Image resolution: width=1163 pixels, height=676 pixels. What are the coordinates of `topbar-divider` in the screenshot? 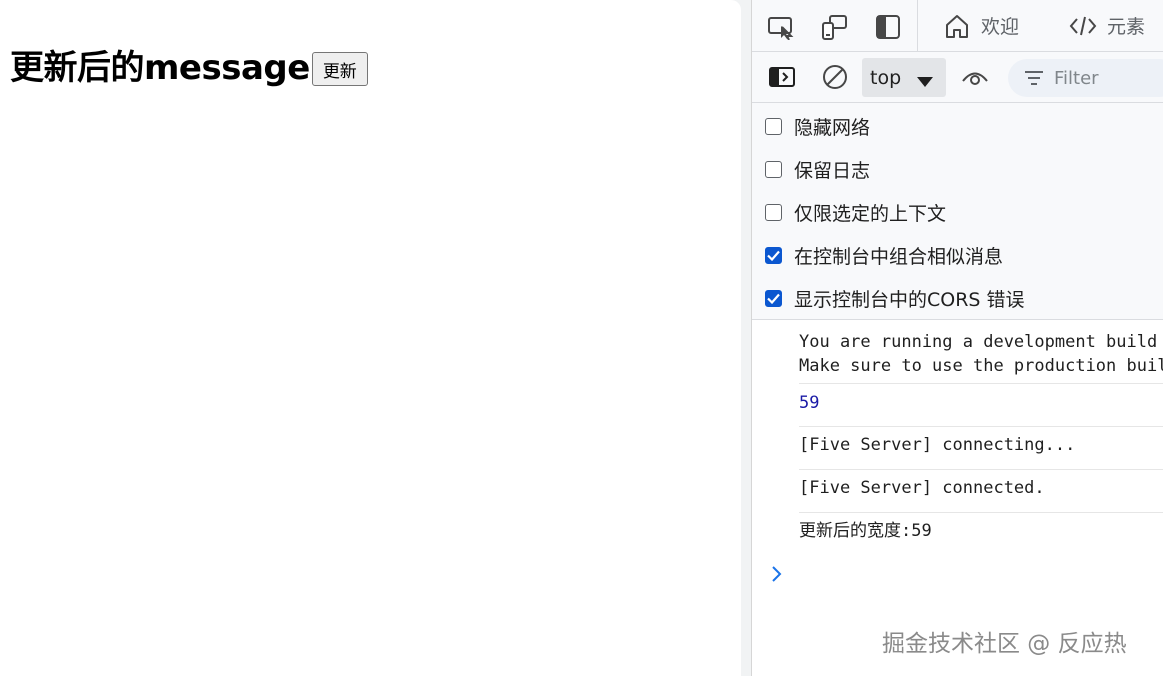 It's located at (917, 25).